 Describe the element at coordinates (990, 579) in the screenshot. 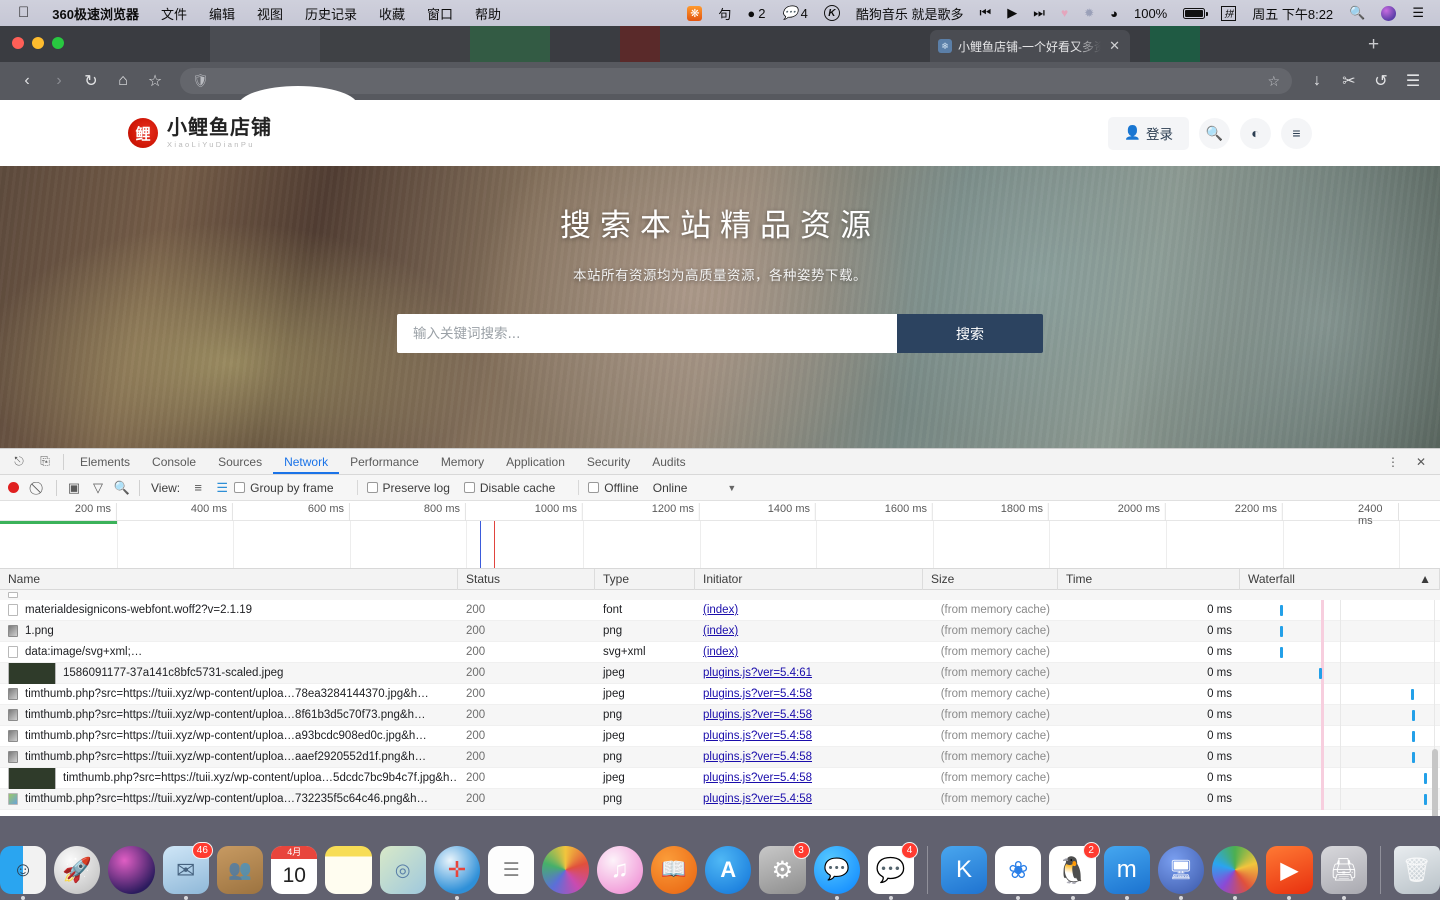

I see `column-header-size: Size` at that location.